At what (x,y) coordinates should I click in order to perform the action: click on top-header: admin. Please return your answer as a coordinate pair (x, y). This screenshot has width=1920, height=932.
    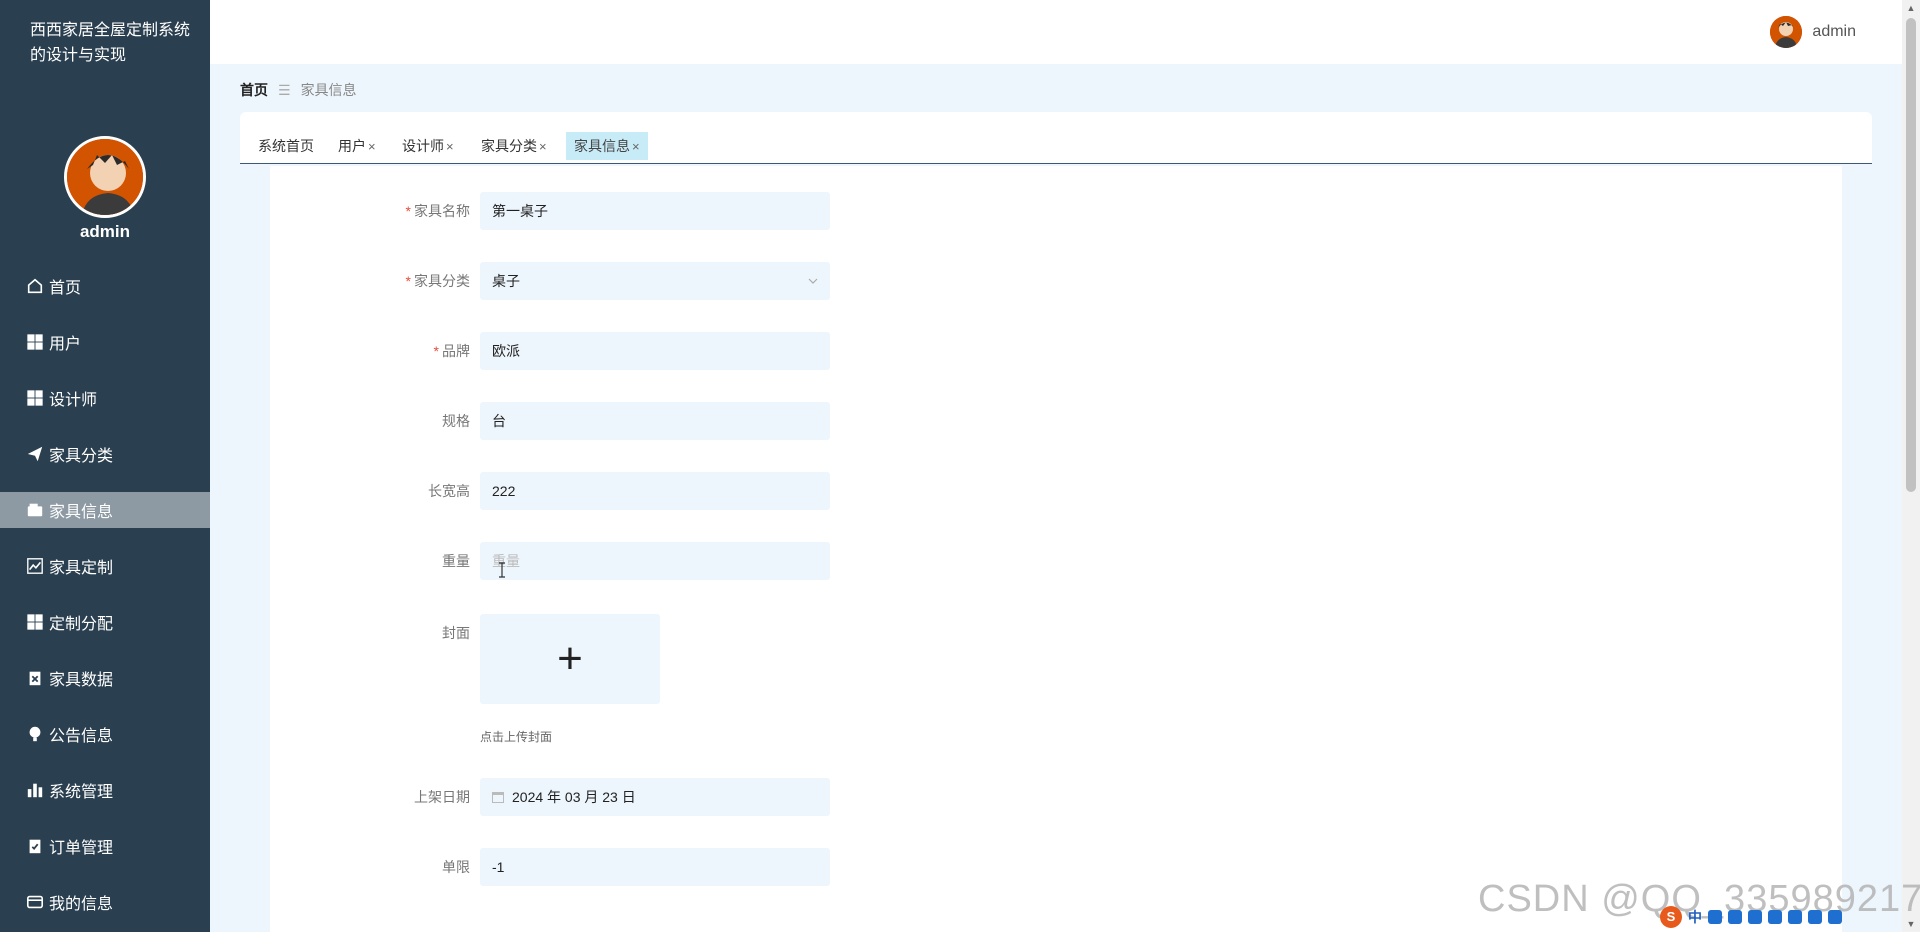
    Looking at the image, I should click on (1056, 32).